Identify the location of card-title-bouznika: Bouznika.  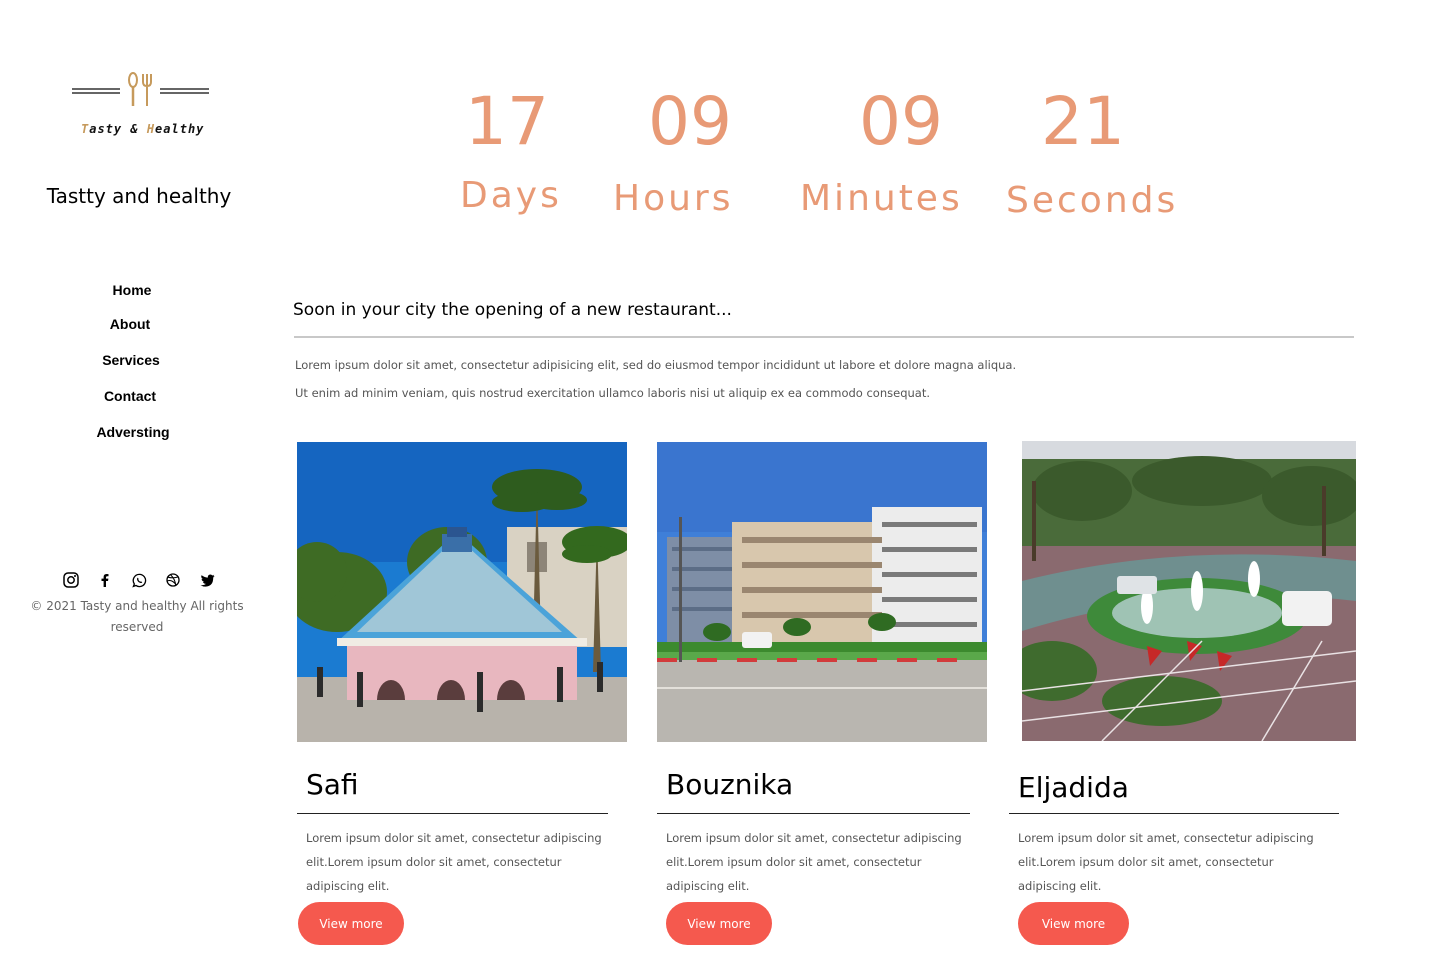
(730, 784).